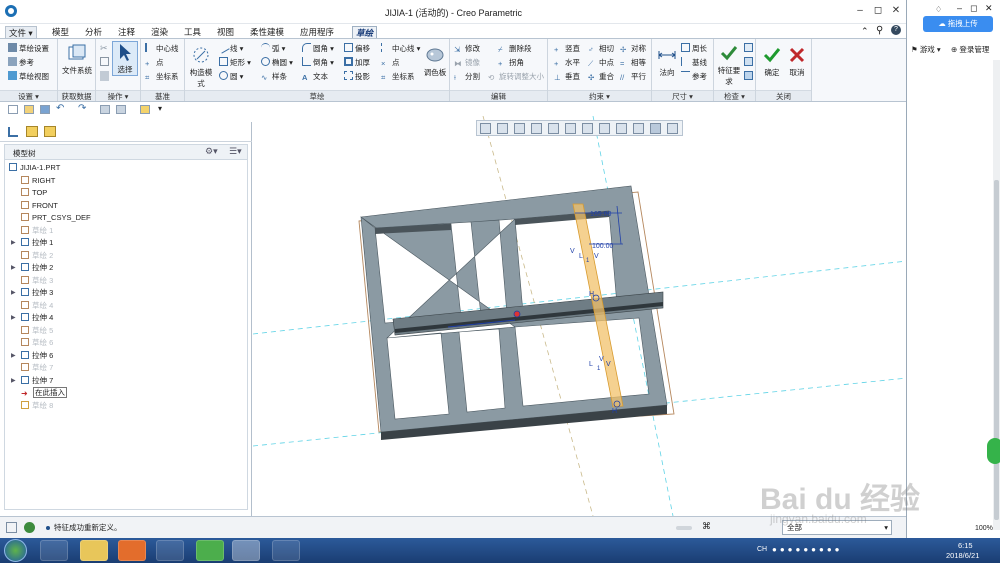 Image resolution: width=1000 pixels, height=563 pixels. What do you see at coordinates (962, 555) in the screenshot?
I see `clock-date: 2018/6/21` at bounding box center [962, 555].